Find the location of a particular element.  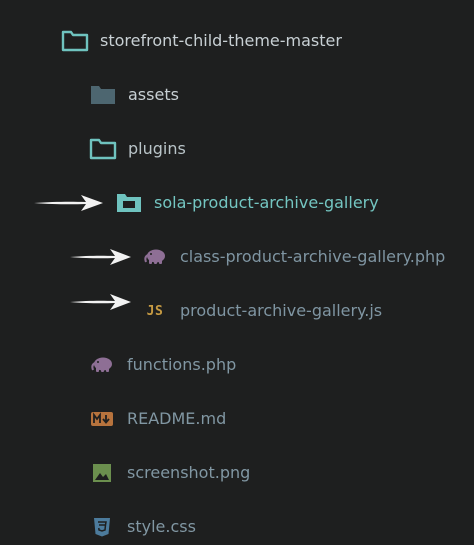

markdown-icon is located at coordinates (102, 419).